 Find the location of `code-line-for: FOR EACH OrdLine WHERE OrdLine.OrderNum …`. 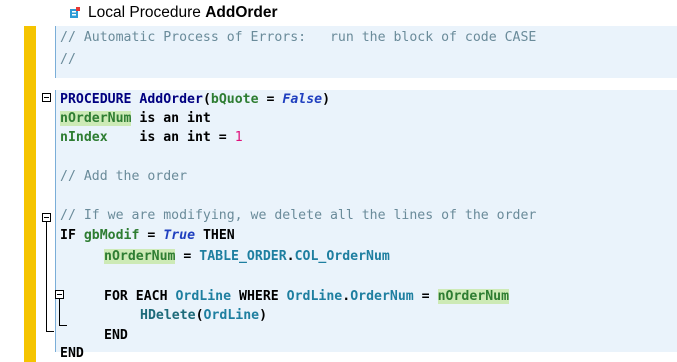

code-line-for: FOR EACH OrdLine WHERE OrdLine.OrderNum … is located at coordinates (307, 297).